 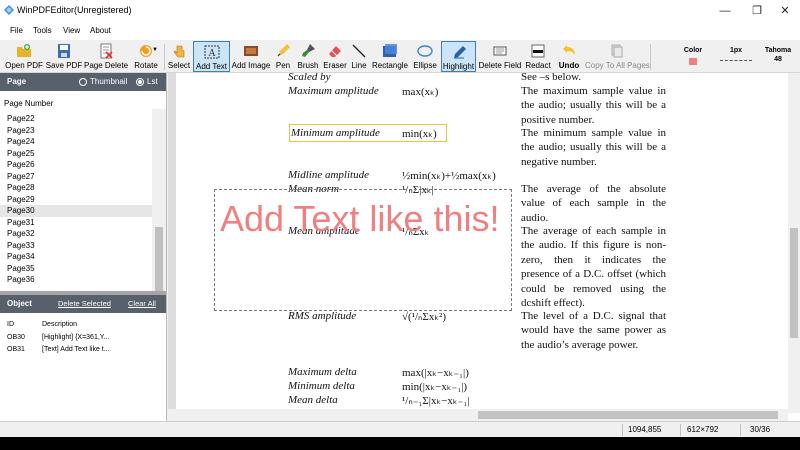 I want to click on thumbnail-radio, so click(x=83, y=82).